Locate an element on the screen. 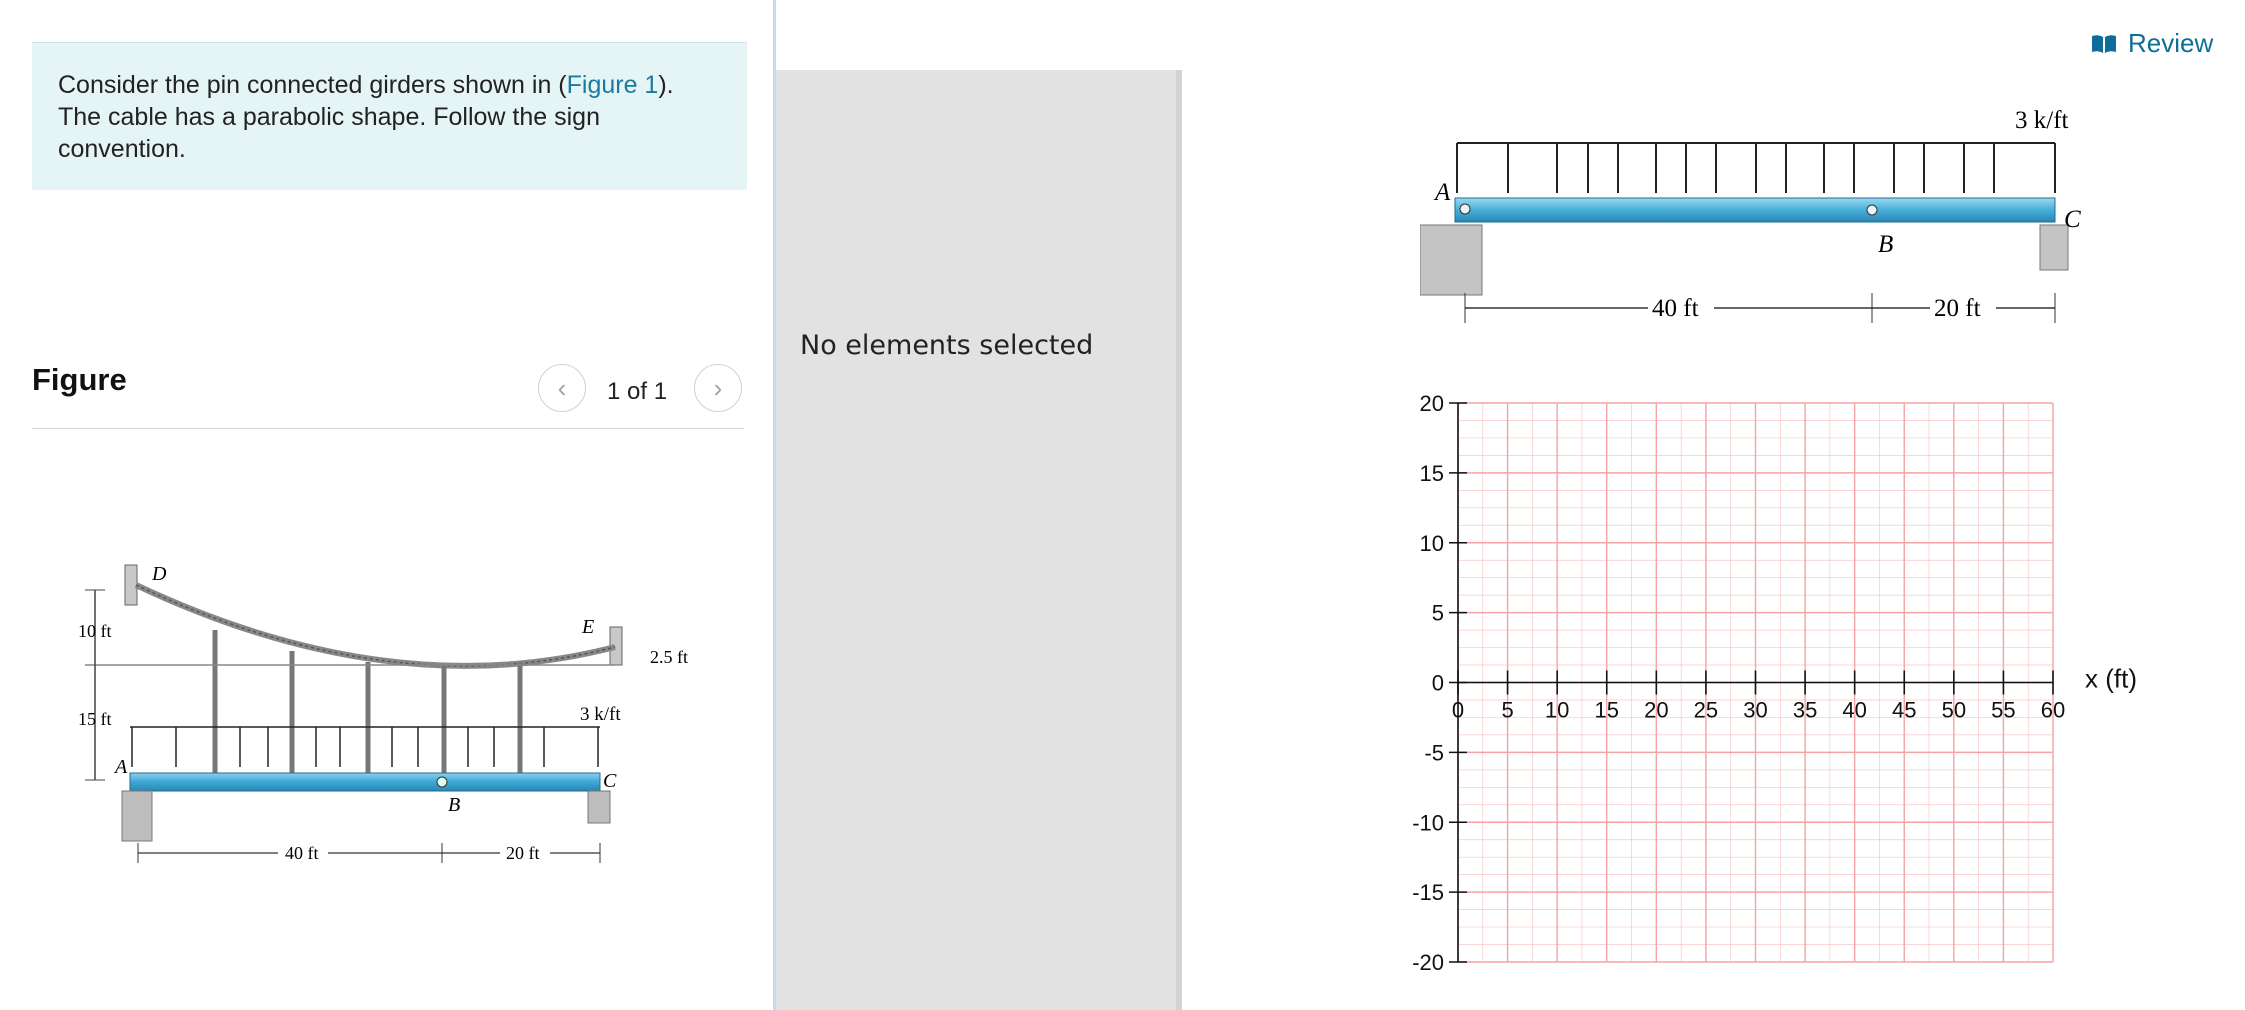 The width and height of the screenshot is (2245, 1010). y-tick-label: 0 is located at coordinates (1438, 683).